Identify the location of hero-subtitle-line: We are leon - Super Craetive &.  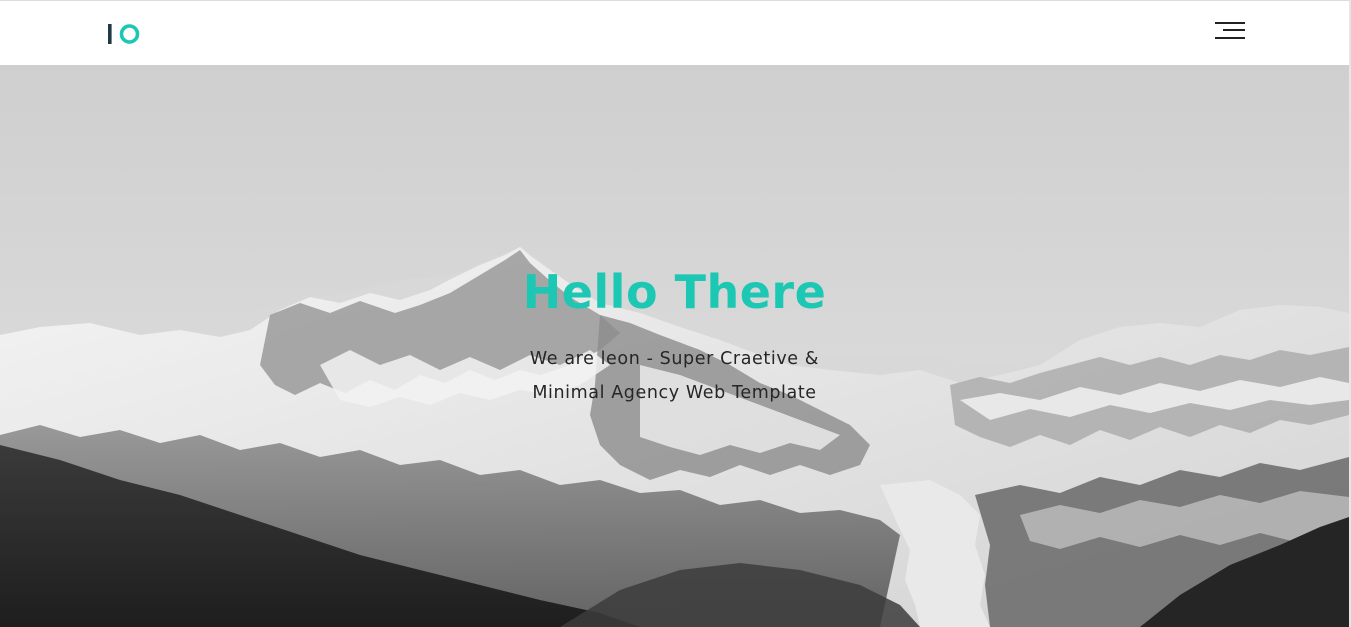
(674, 359).